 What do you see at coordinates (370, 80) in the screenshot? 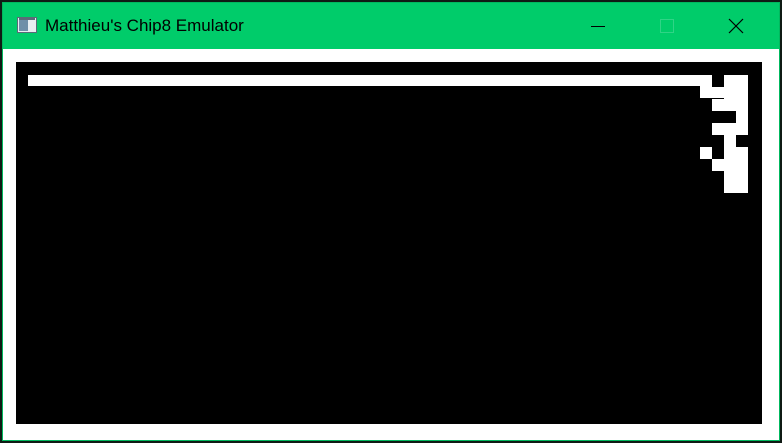
I see `pixel-line` at bounding box center [370, 80].